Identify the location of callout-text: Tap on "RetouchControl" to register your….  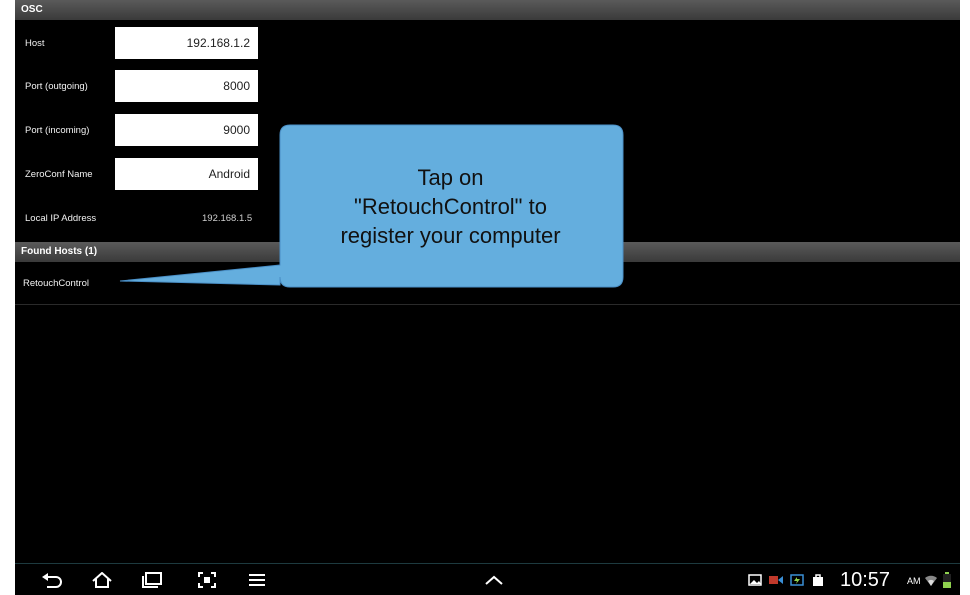
(450, 206).